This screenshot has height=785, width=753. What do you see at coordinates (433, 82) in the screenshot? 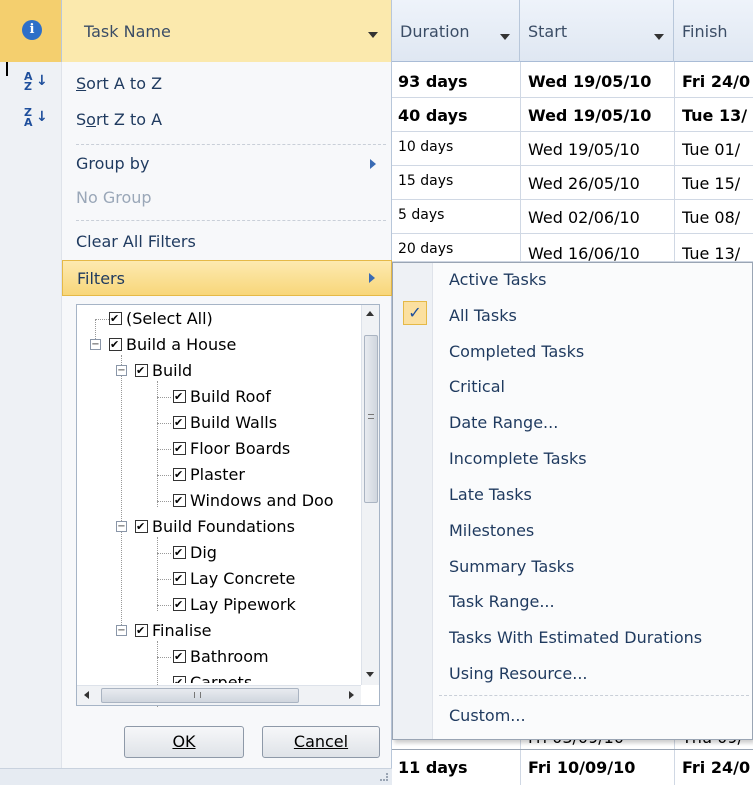
I see `duration-cell: 93 days` at bounding box center [433, 82].